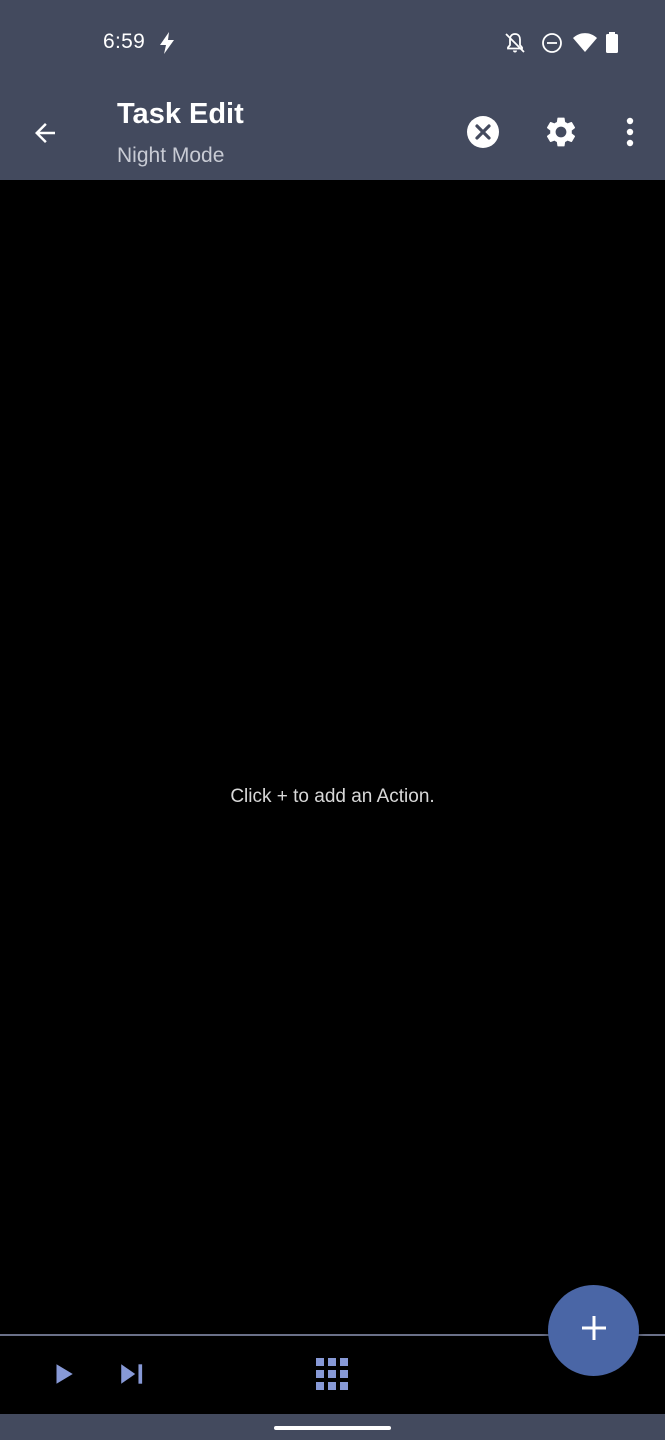 The width and height of the screenshot is (665, 1440). I want to click on gesture-handle, so click(332, 1428).